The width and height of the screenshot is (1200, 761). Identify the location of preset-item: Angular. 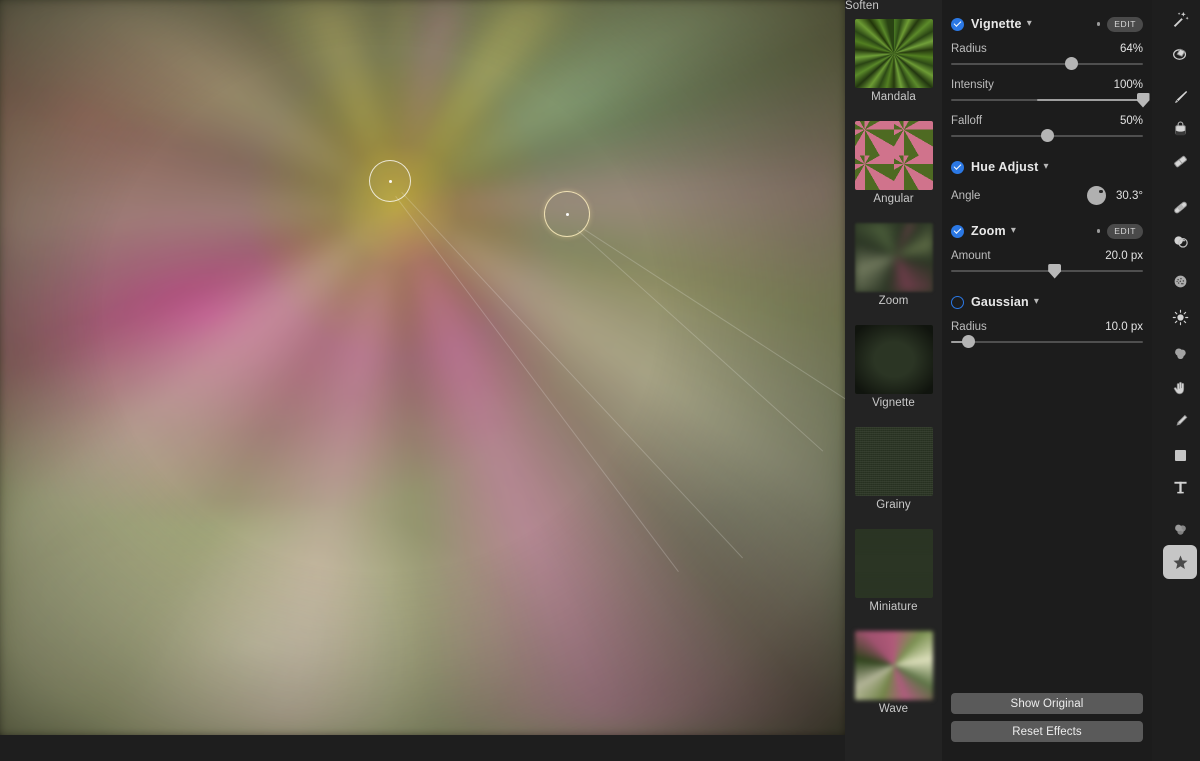
(893, 163).